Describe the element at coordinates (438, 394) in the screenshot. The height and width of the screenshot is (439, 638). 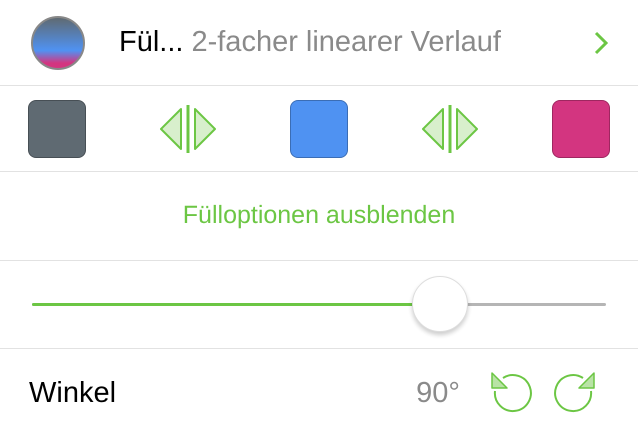
I see `angle-value: 90°` at that location.